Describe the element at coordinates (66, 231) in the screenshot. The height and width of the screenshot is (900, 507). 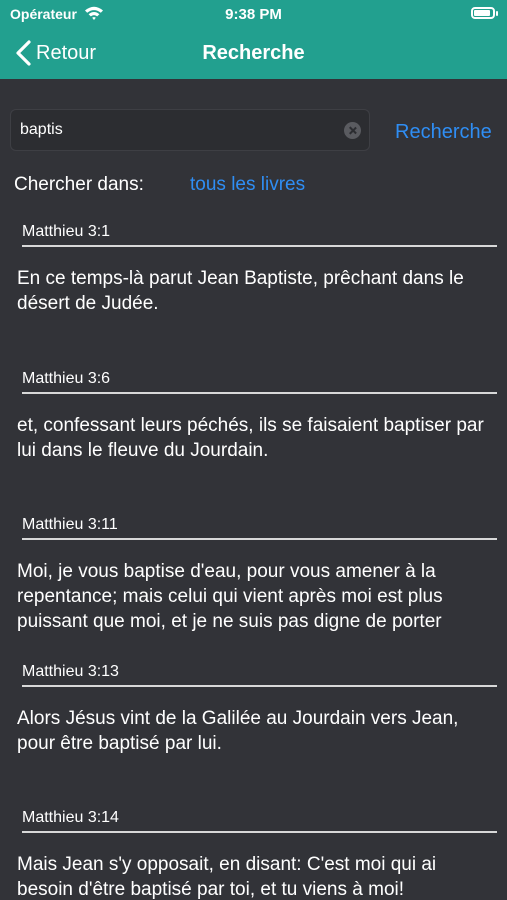
I see `verse-reference: Matthieu 3:1` at that location.